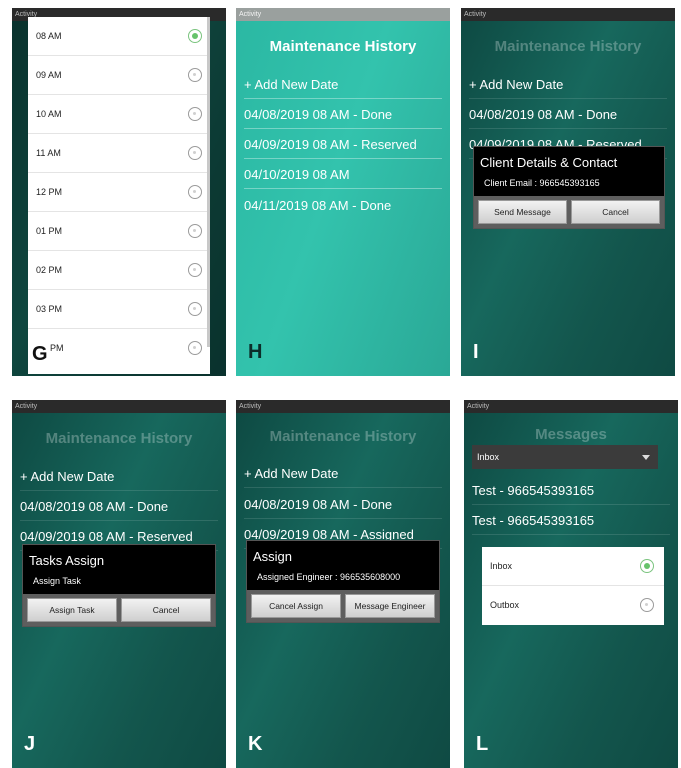  I want to click on time-option: 10 AM, so click(119, 114).